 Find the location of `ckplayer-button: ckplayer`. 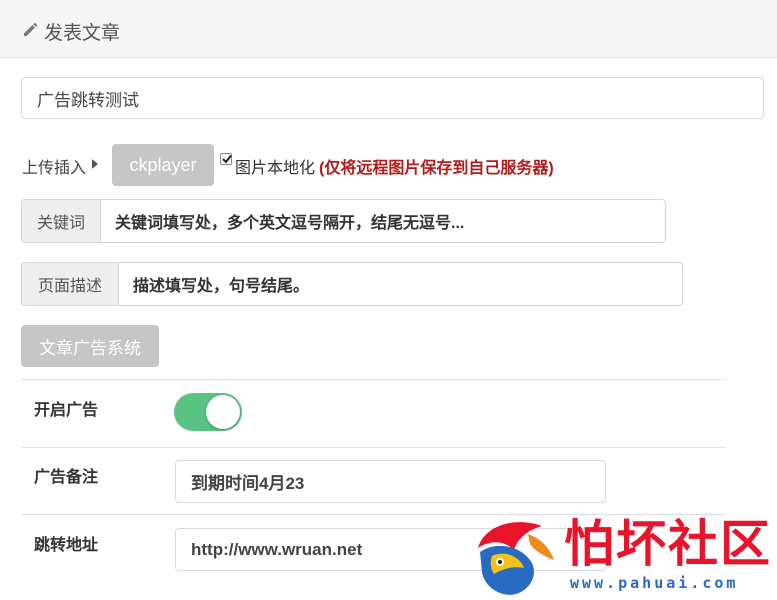

ckplayer-button: ckplayer is located at coordinates (163, 165).